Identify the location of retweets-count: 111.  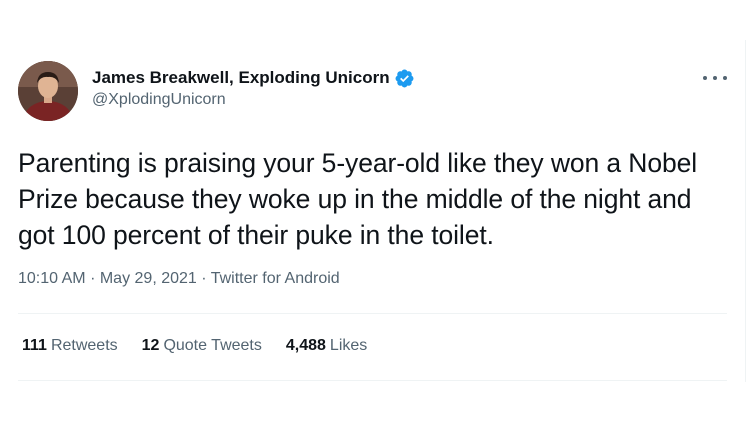
(34, 345).